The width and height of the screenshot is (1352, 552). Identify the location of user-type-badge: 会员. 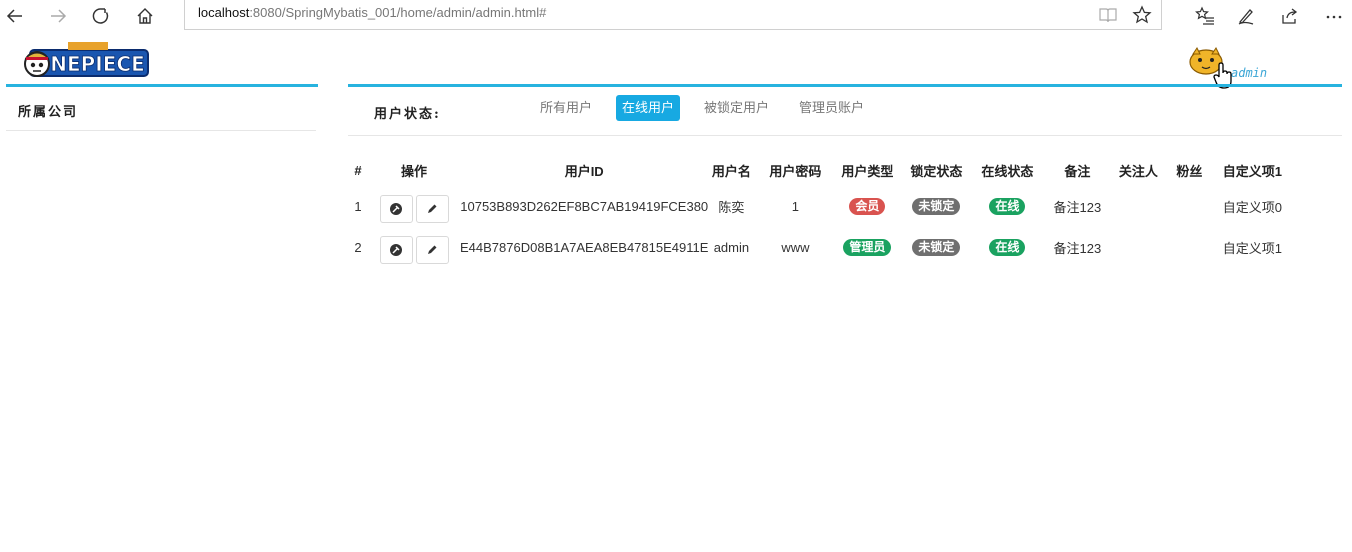
(867, 206).